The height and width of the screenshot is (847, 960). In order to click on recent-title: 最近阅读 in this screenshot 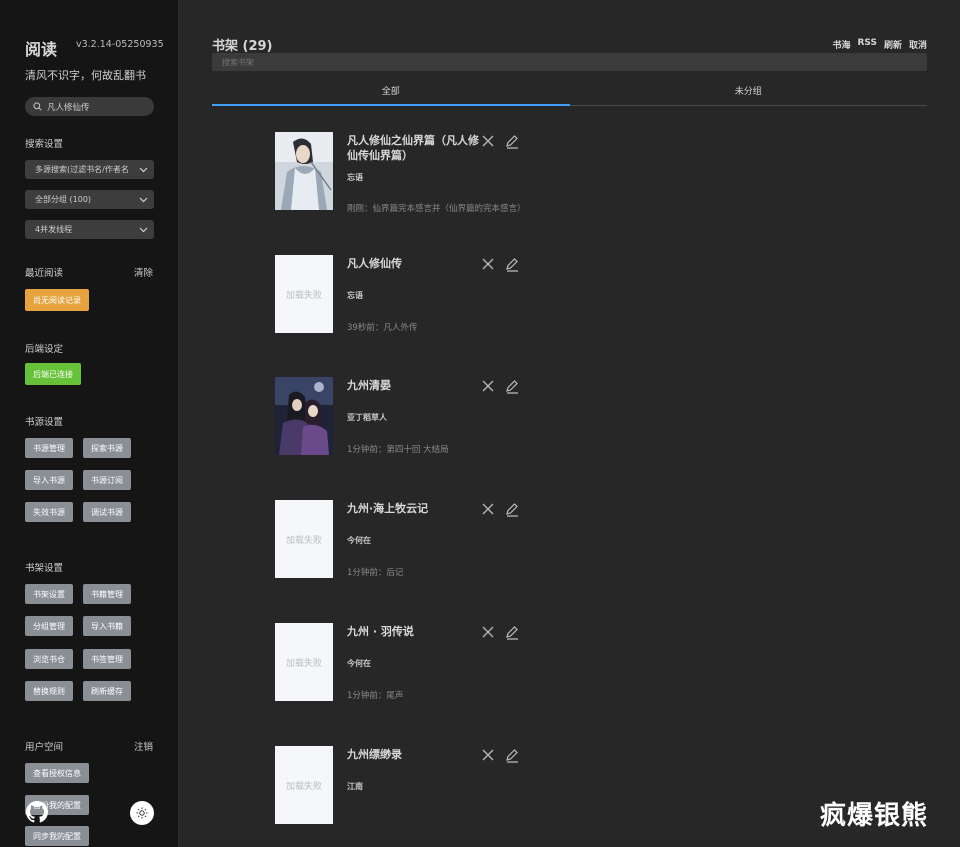, I will do `click(44, 273)`.